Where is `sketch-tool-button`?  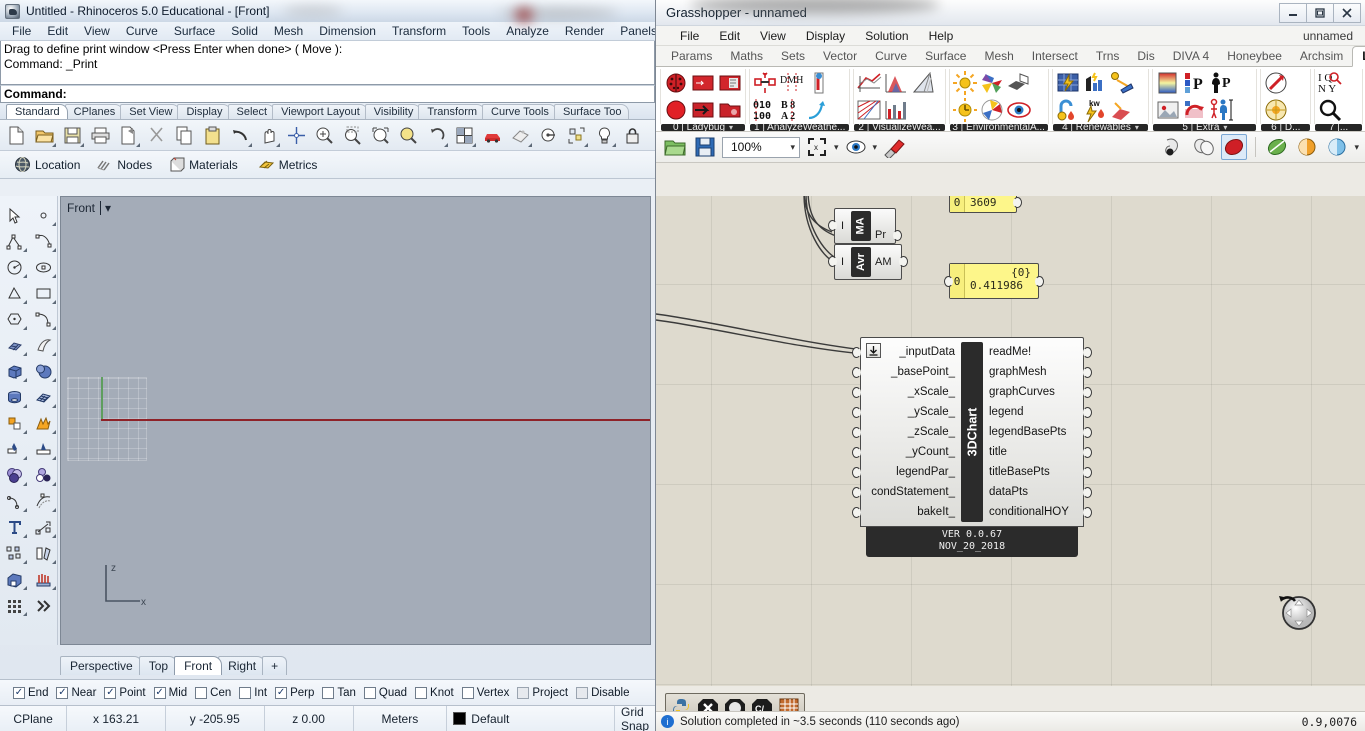 sketch-tool-button is located at coordinates (1174, 147).